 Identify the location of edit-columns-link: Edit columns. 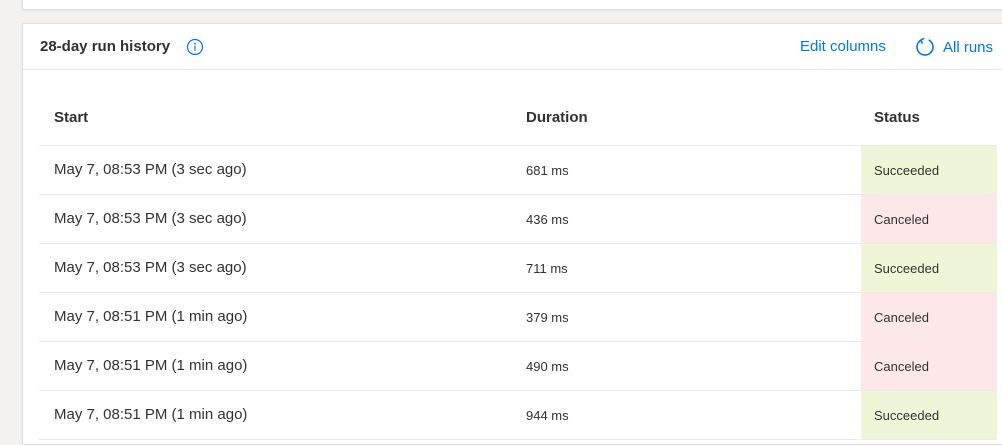
(843, 46).